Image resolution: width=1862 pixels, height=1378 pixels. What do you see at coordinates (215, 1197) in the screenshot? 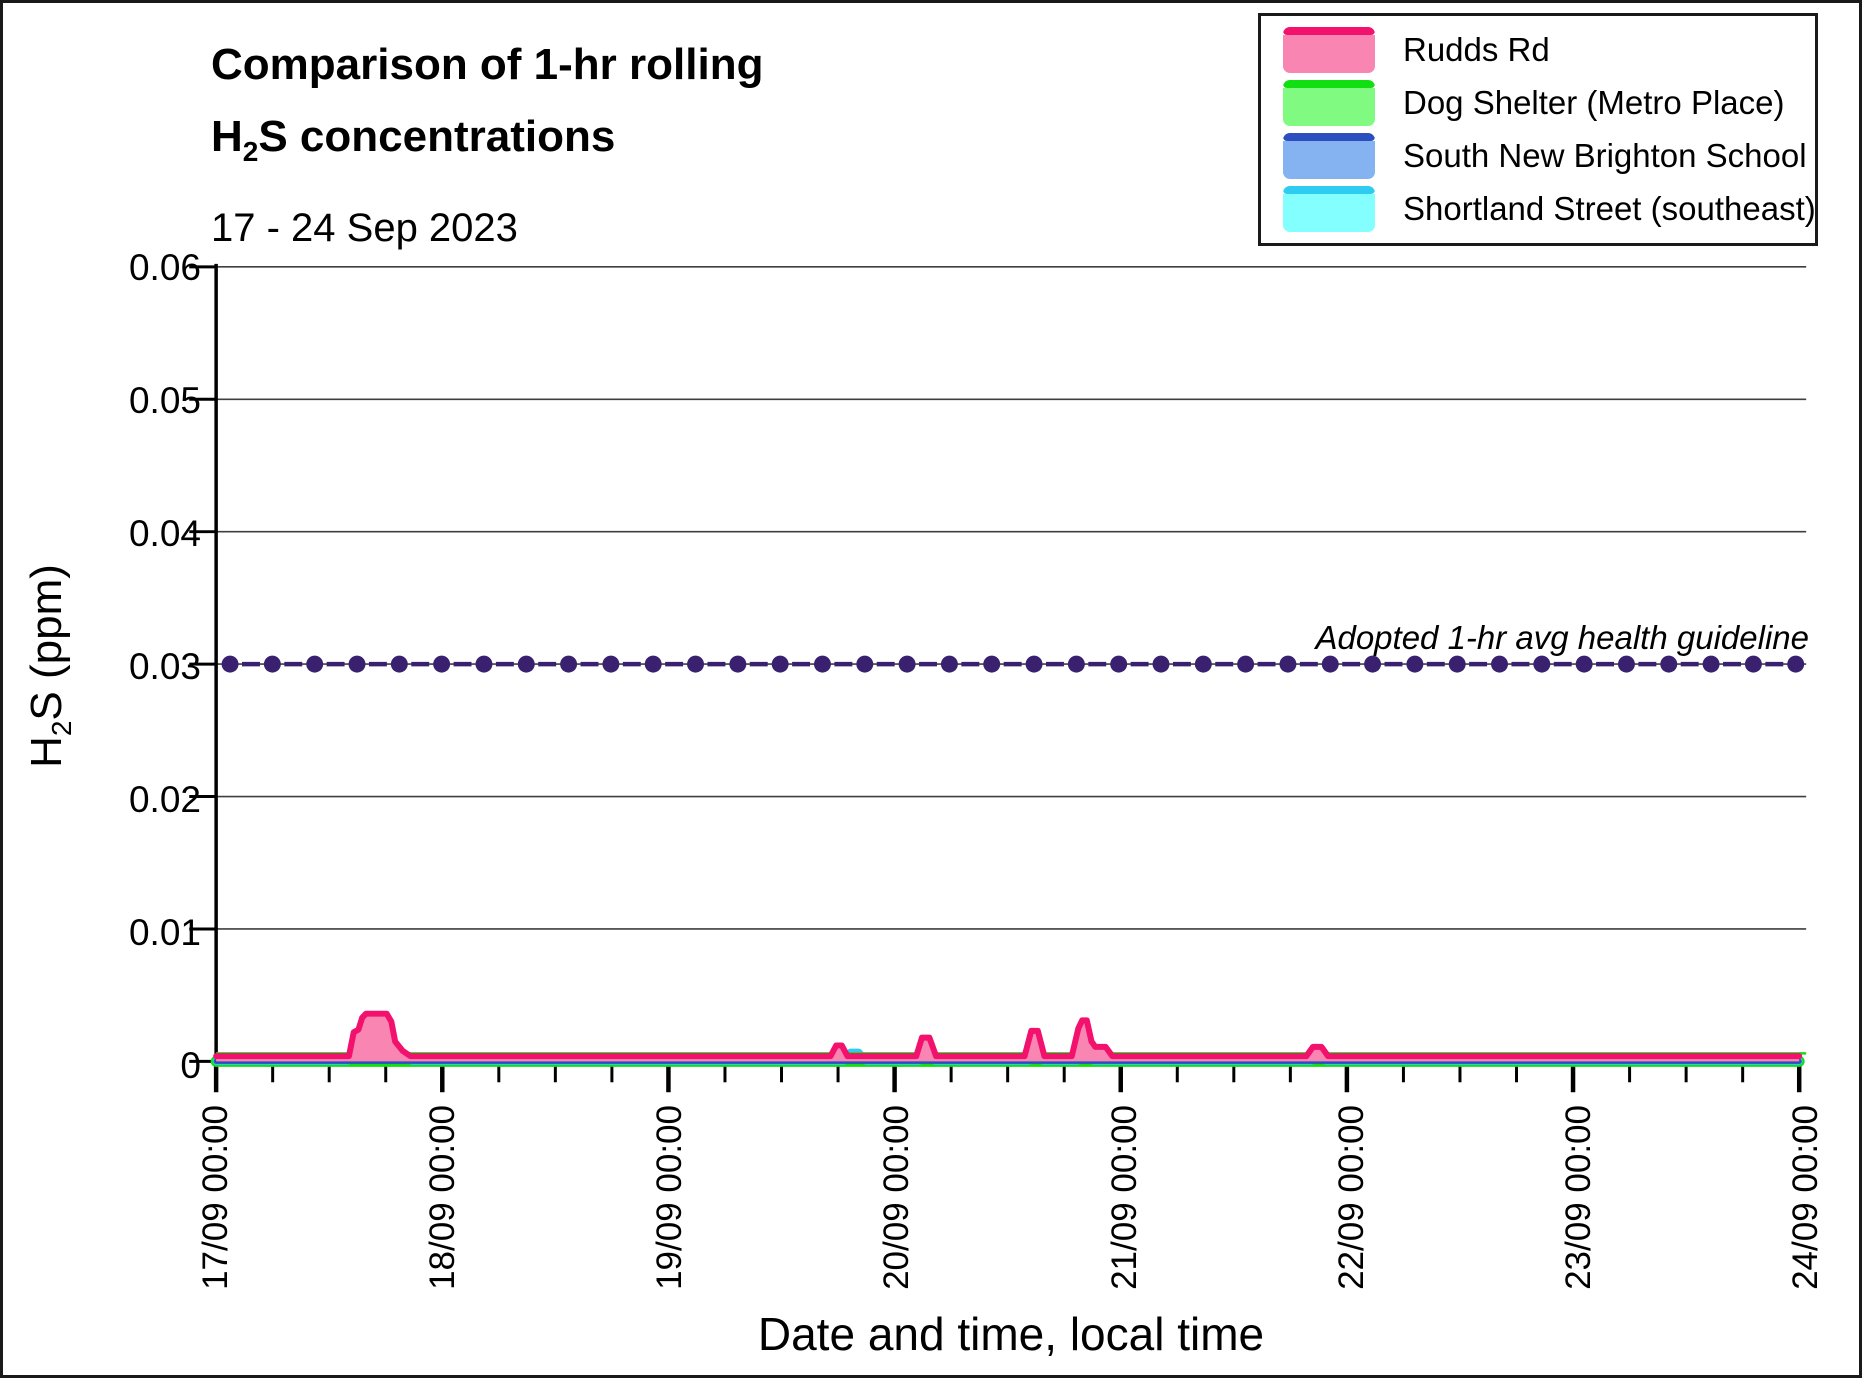
I see `x-tick-label: 17/09 00:00` at bounding box center [215, 1197].